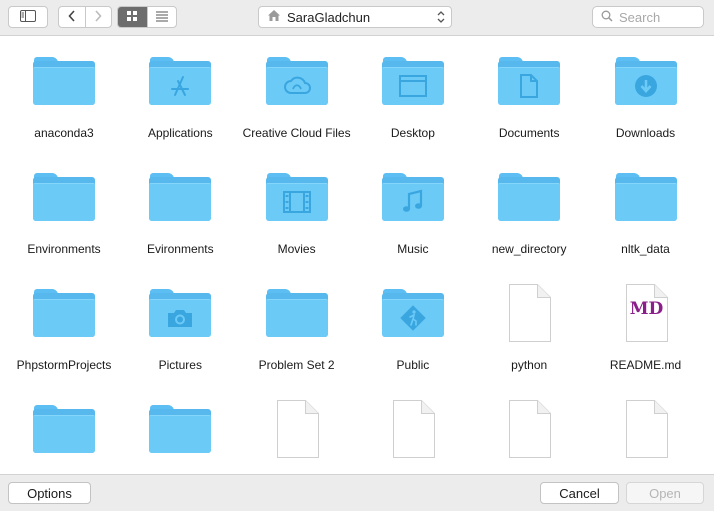 The height and width of the screenshot is (511, 714). I want to click on chevron-right-icon, so click(98, 17).